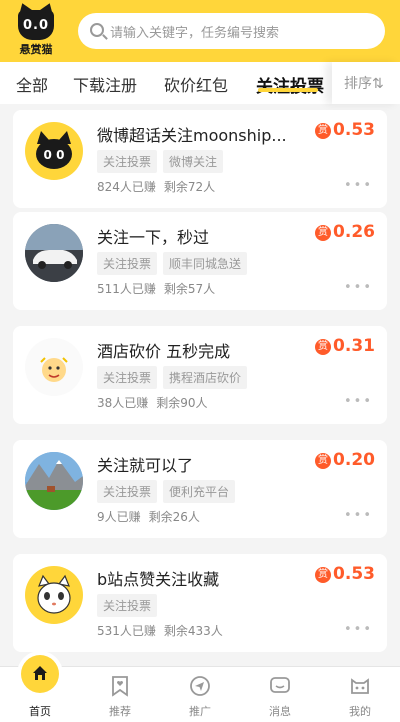 This screenshot has height=722, width=400. What do you see at coordinates (158, 579) in the screenshot?
I see `task-title: b站点赞关注收藏` at bounding box center [158, 579].